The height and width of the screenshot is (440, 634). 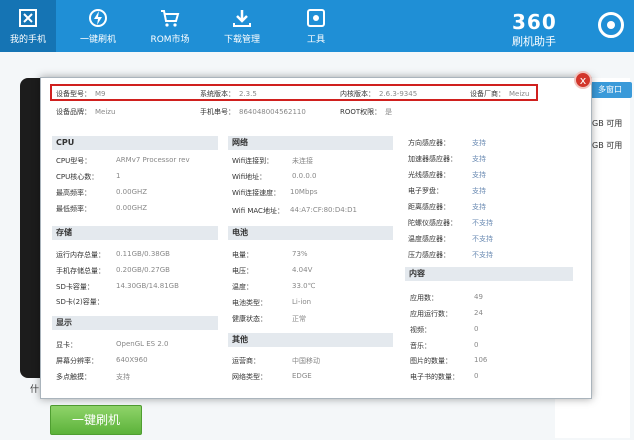 What do you see at coordinates (241, 40) in the screenshot?
I see `nav-label: 下载管理` at bounding box center [241, 40].